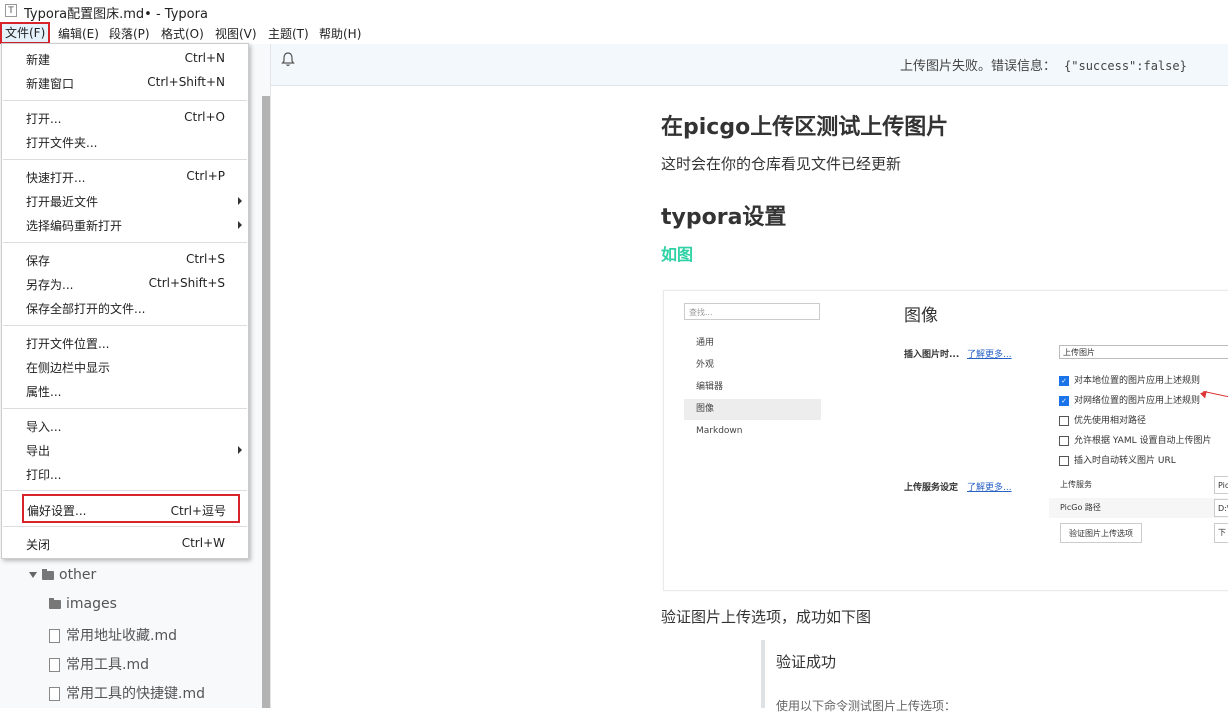 This screenshot has height=714, width=1228. Describe the element at coordinates (710, 387) in the screenshot. I see `nav-item-editor: 编辑器` at that location.